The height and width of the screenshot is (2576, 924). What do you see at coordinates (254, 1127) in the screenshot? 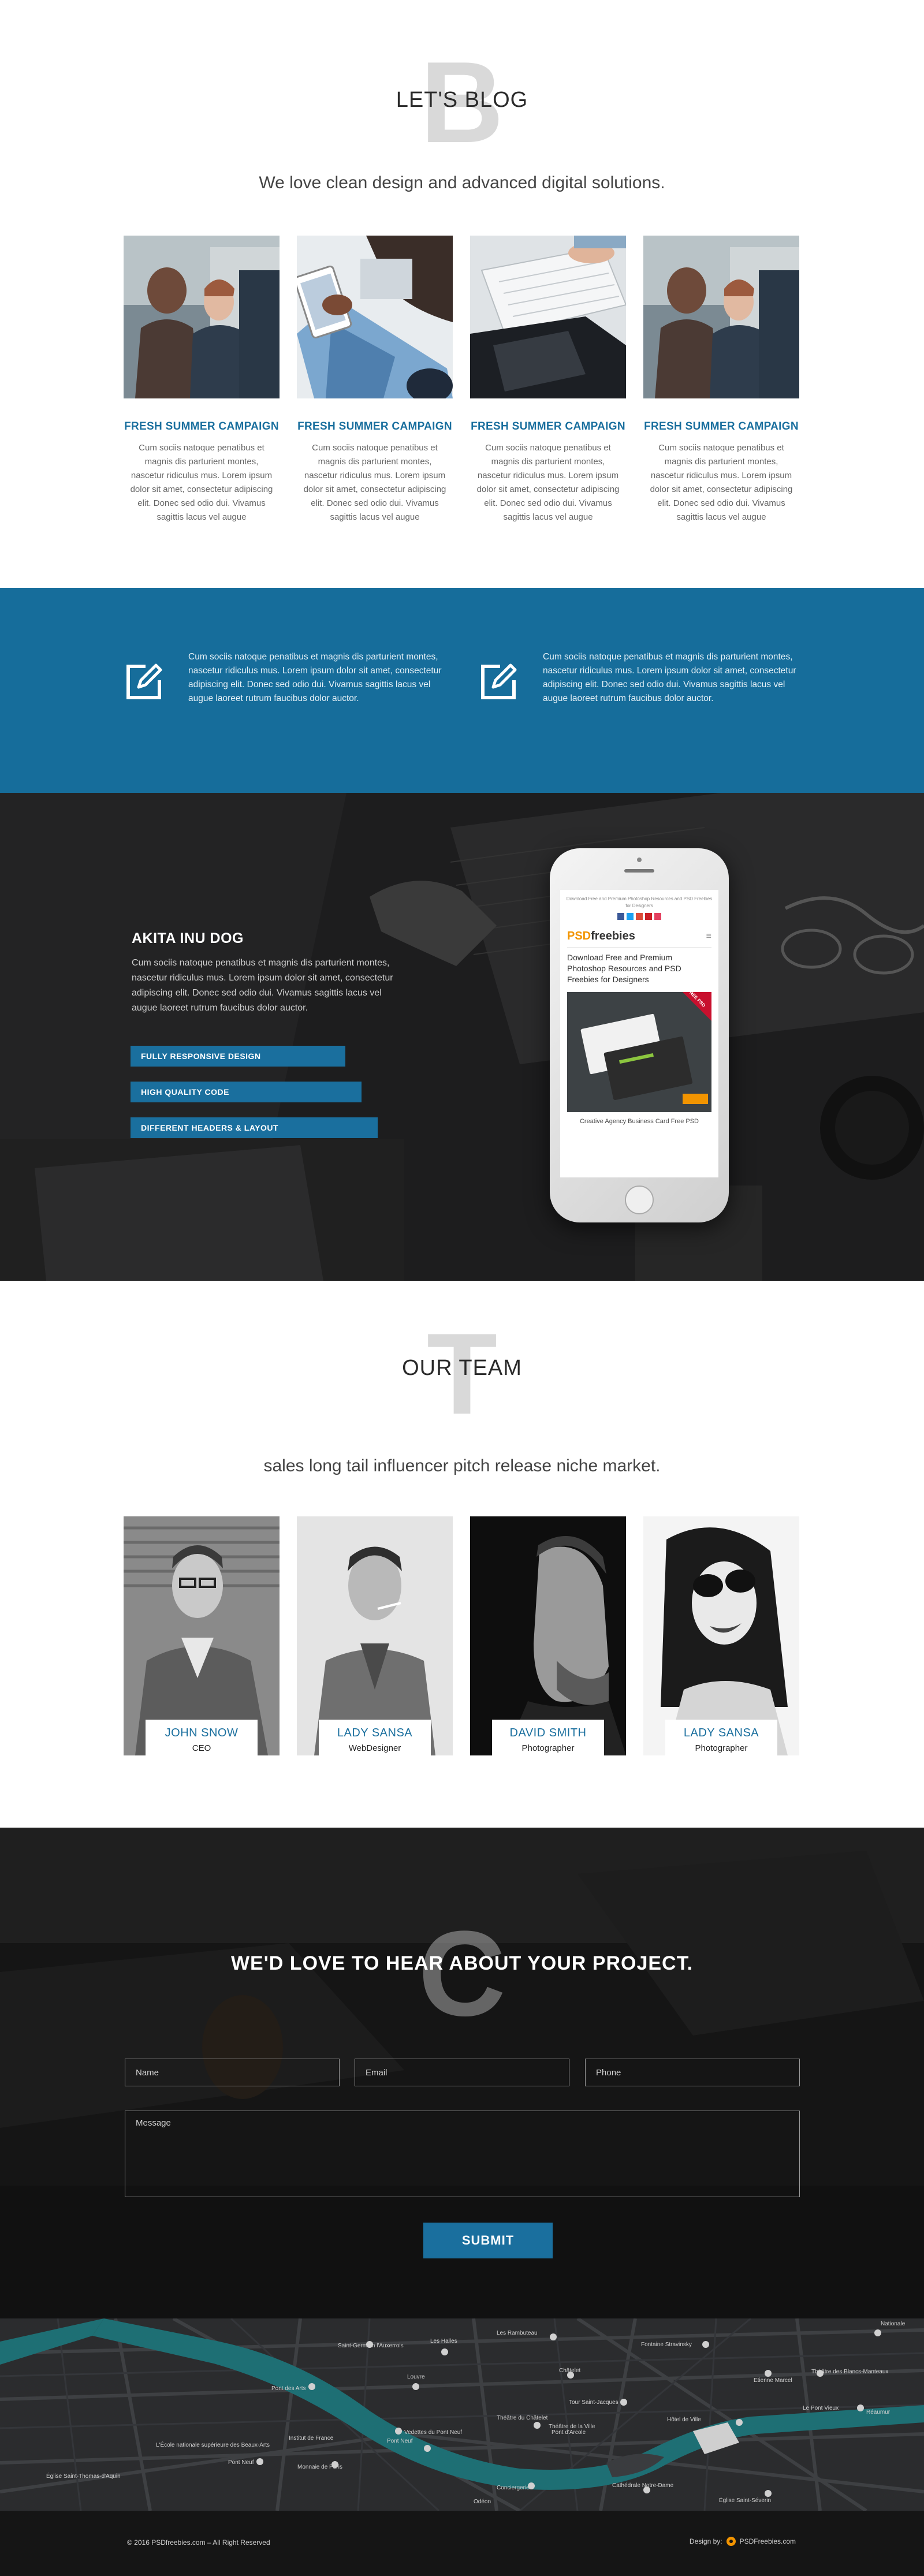
I see `feature-pill: DIFFERENT HEADERS & LAYOUT` at bounding box center [254, 1127].